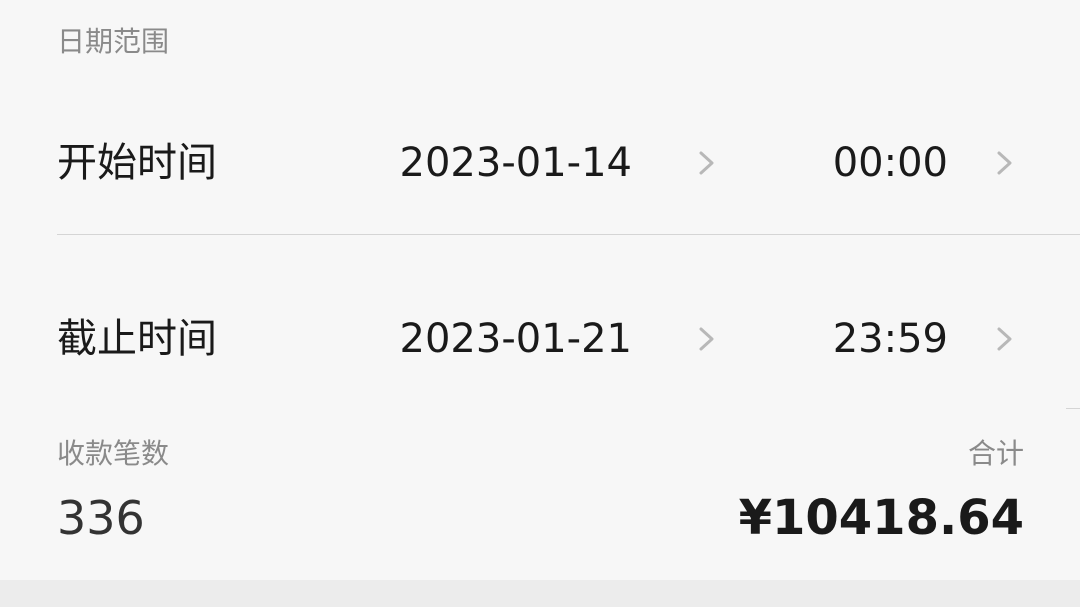 The height and width of the screenshot is (607, 1080). I want to click on section-divider, so click(1073, 408).